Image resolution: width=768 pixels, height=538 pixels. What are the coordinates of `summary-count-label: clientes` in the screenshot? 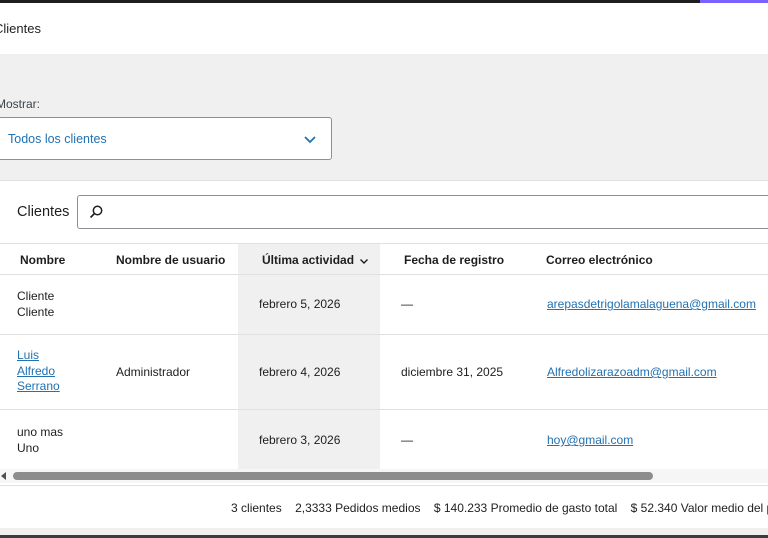 It's located at (261, 508).